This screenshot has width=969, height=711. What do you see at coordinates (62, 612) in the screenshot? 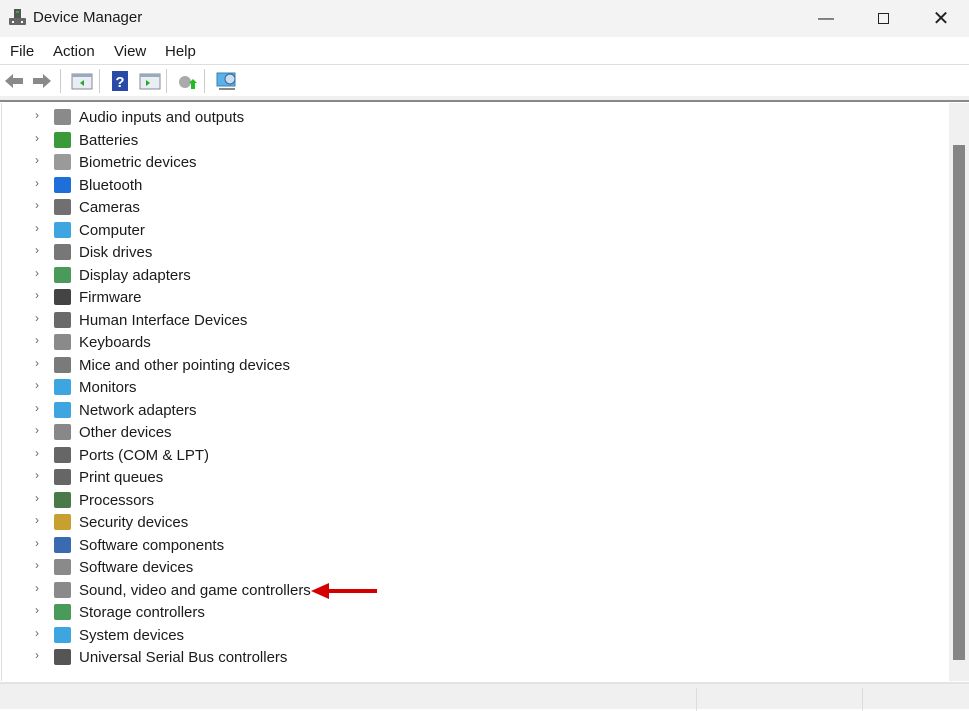
I see `storage-controller-icon` at bounding box center [62, 612].